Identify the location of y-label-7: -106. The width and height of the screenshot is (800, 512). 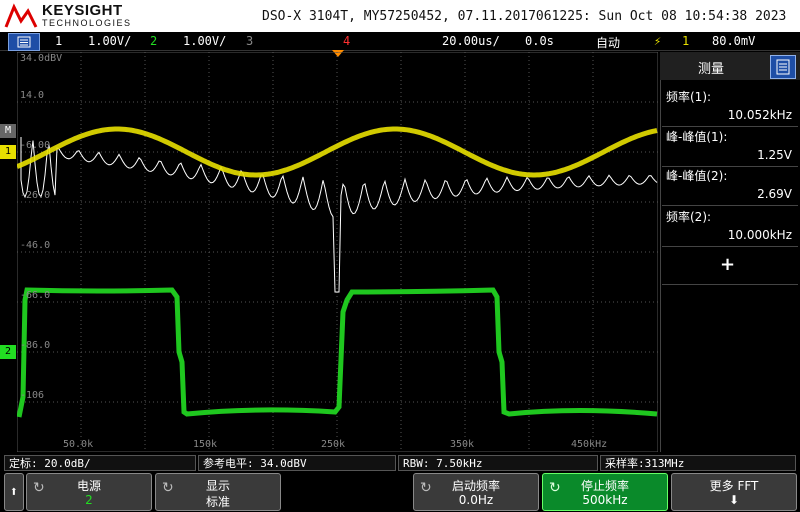
(32, 395).